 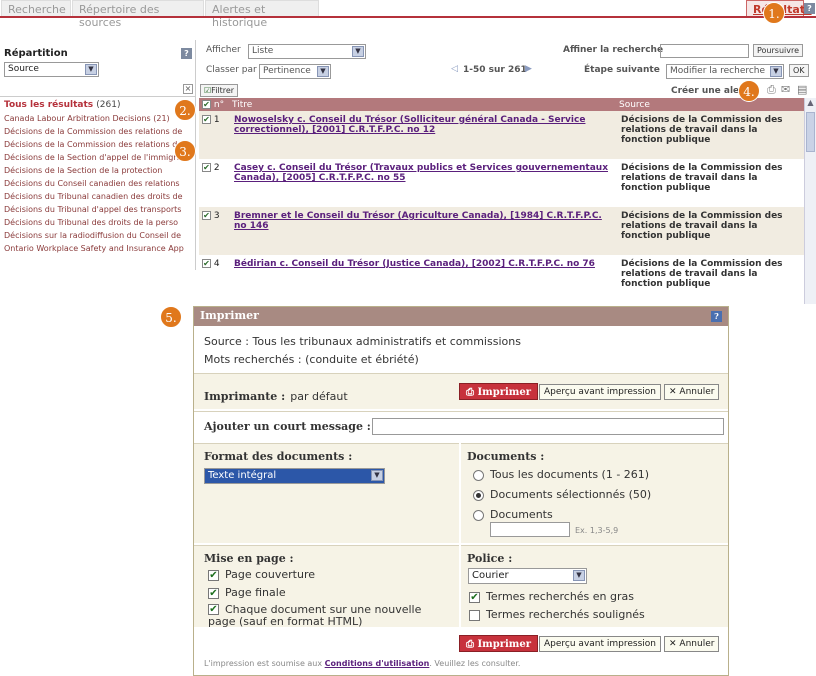 What do you see at coordinates (562, 495) in the screenshot?
I see `doc-option-selected: Documents sélectionnés (50)` at bounding box center [562, 495].